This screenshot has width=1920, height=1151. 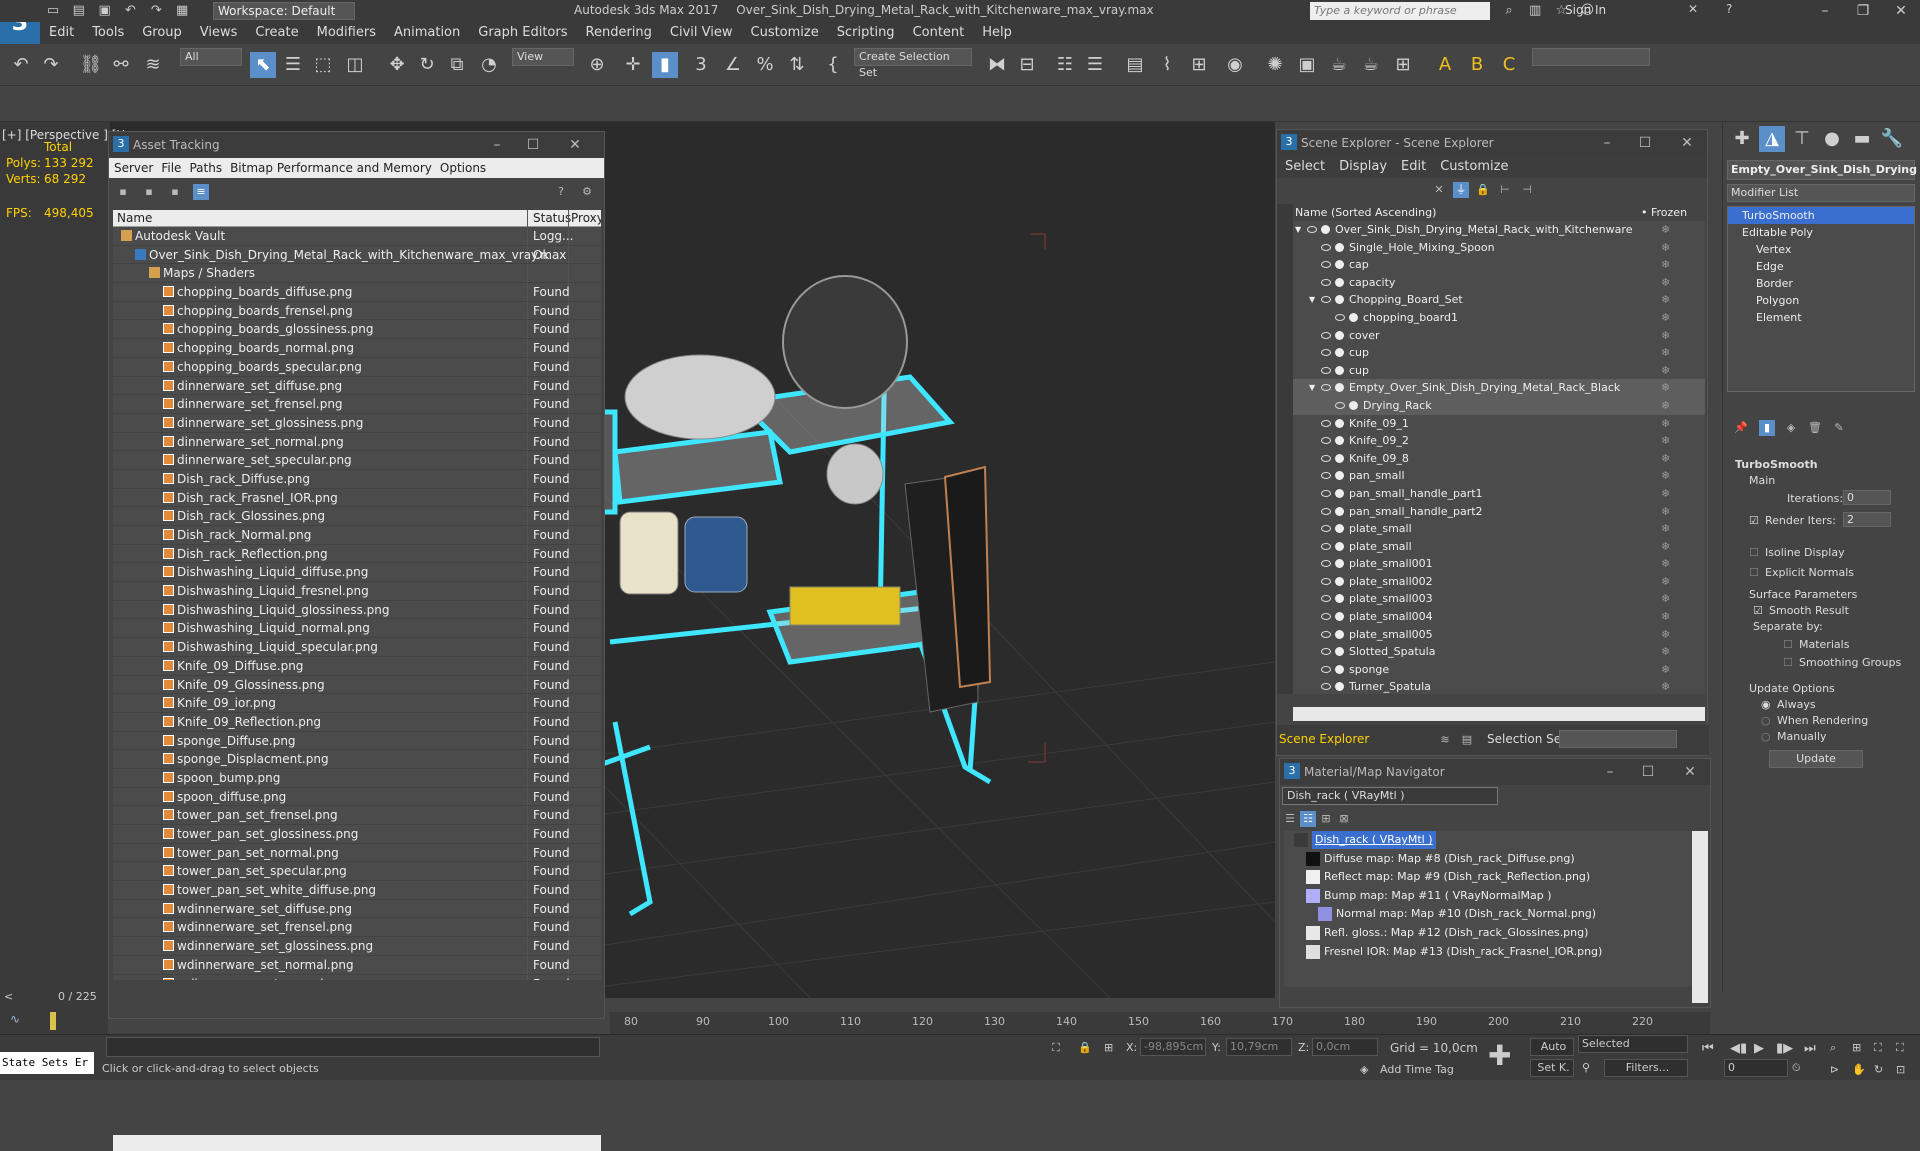 I want to click on asset-row: Knife_09_Glossiness.png Found, so click(x=357, y=685).